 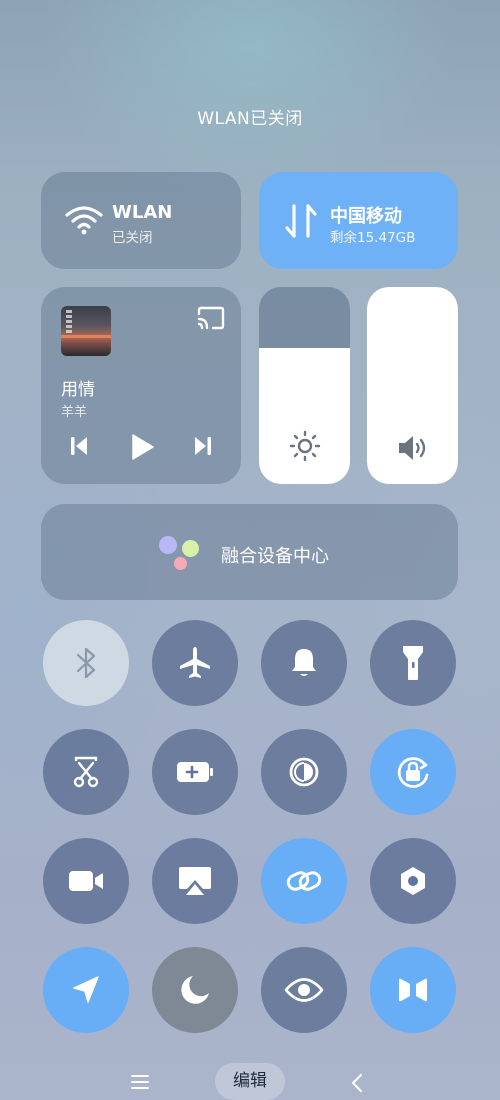 What do you see at coordinates (180, 554) in the screenshot?
I see `device-center-icon` at bounding box center [180, 554].